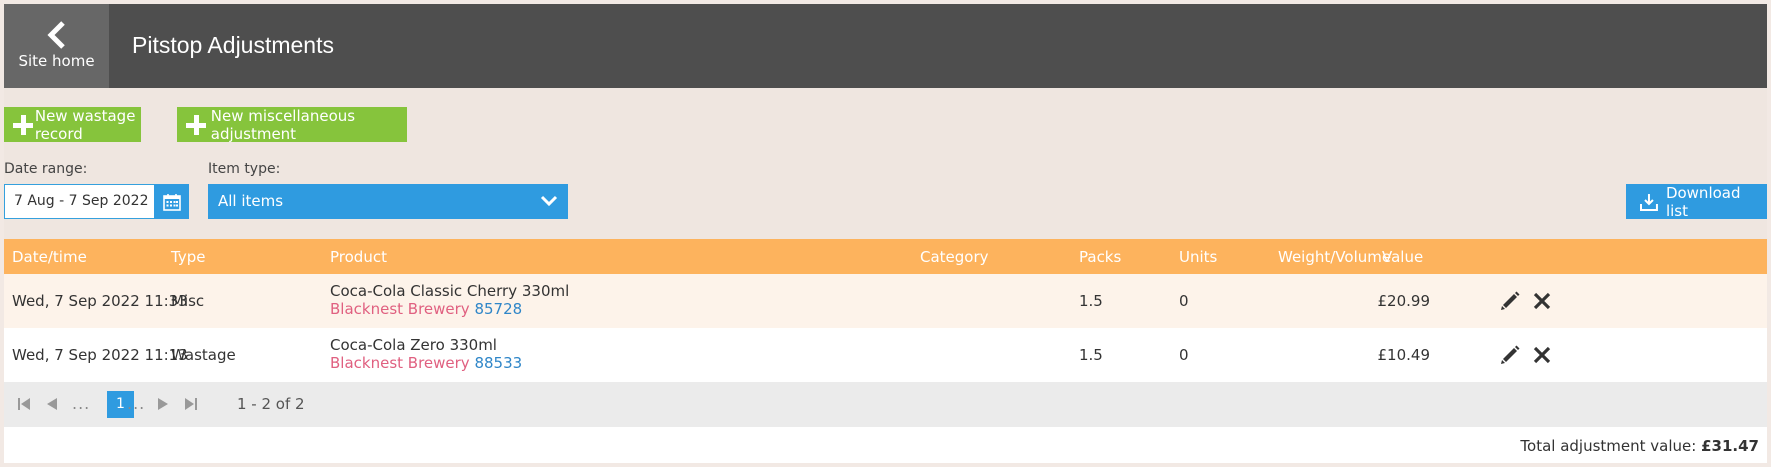 This screenshot has height=467, width=1771. What do you see at coordinates (1703, 201) in the screenshot?
I see `download-list-label: Download list` at bounding box center [1703, 201].